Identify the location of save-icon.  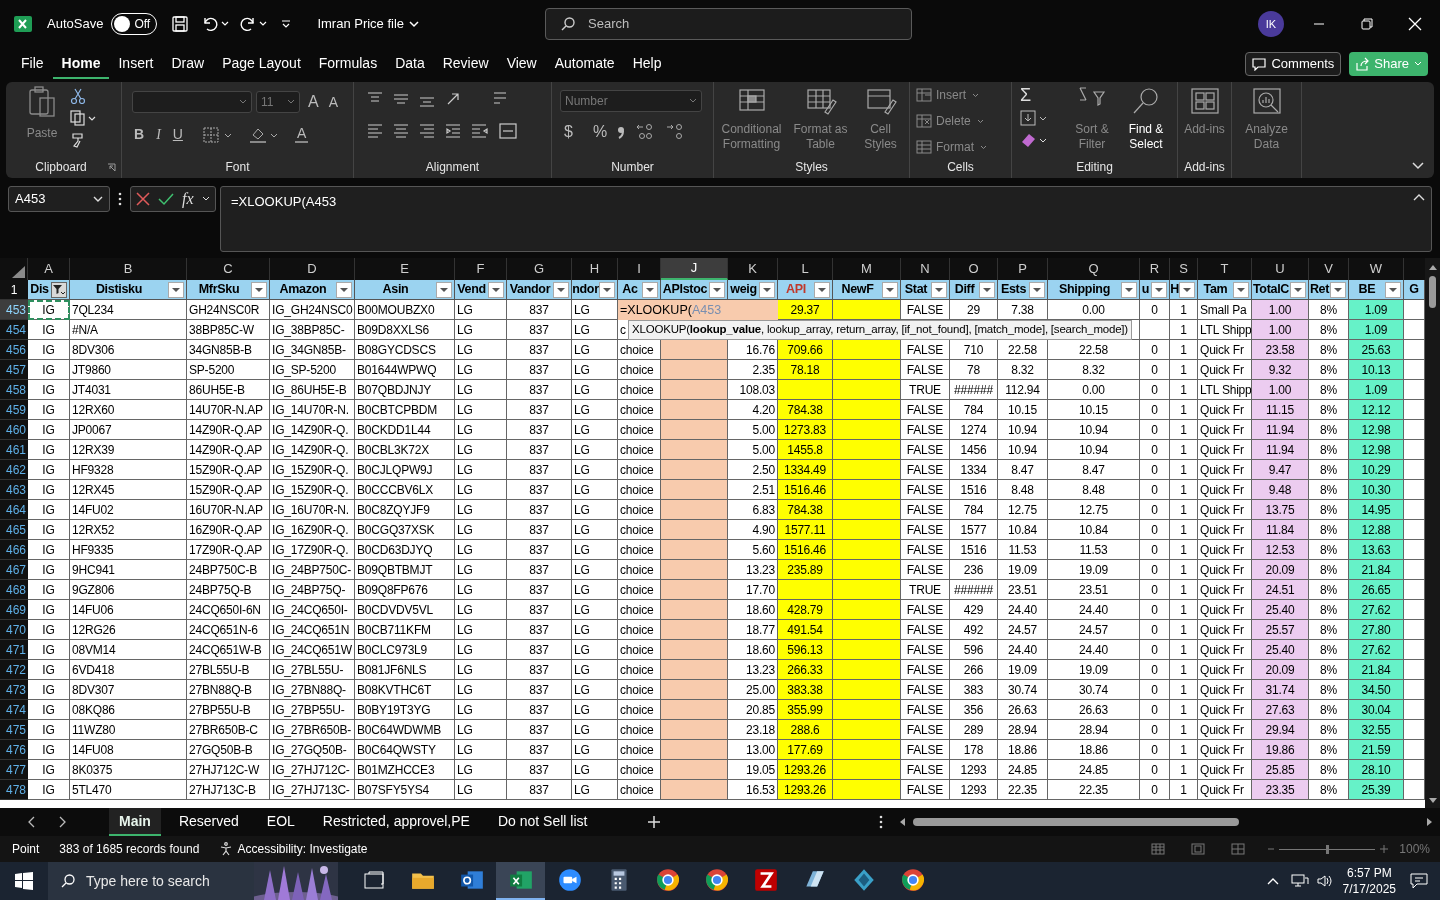
(180, 24).